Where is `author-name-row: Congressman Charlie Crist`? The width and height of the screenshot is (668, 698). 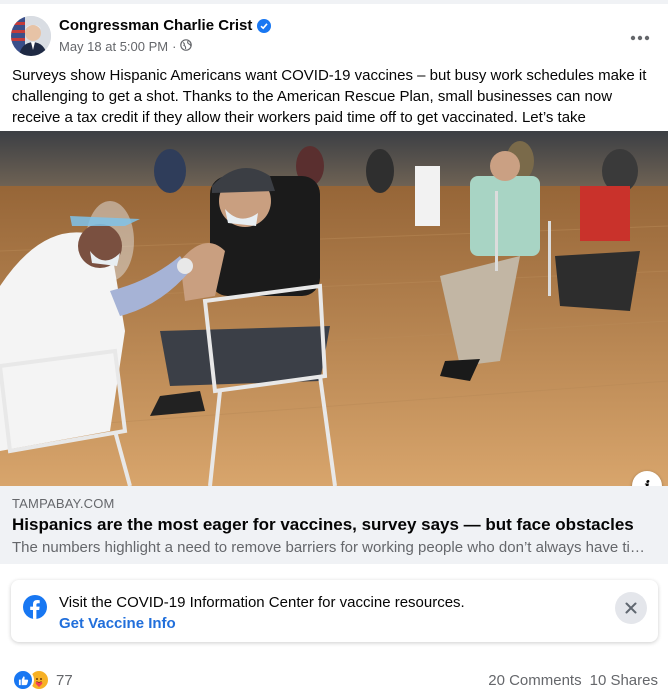
author-name-row: Congressman Charlie Crist is located at coordinates (165, 25).